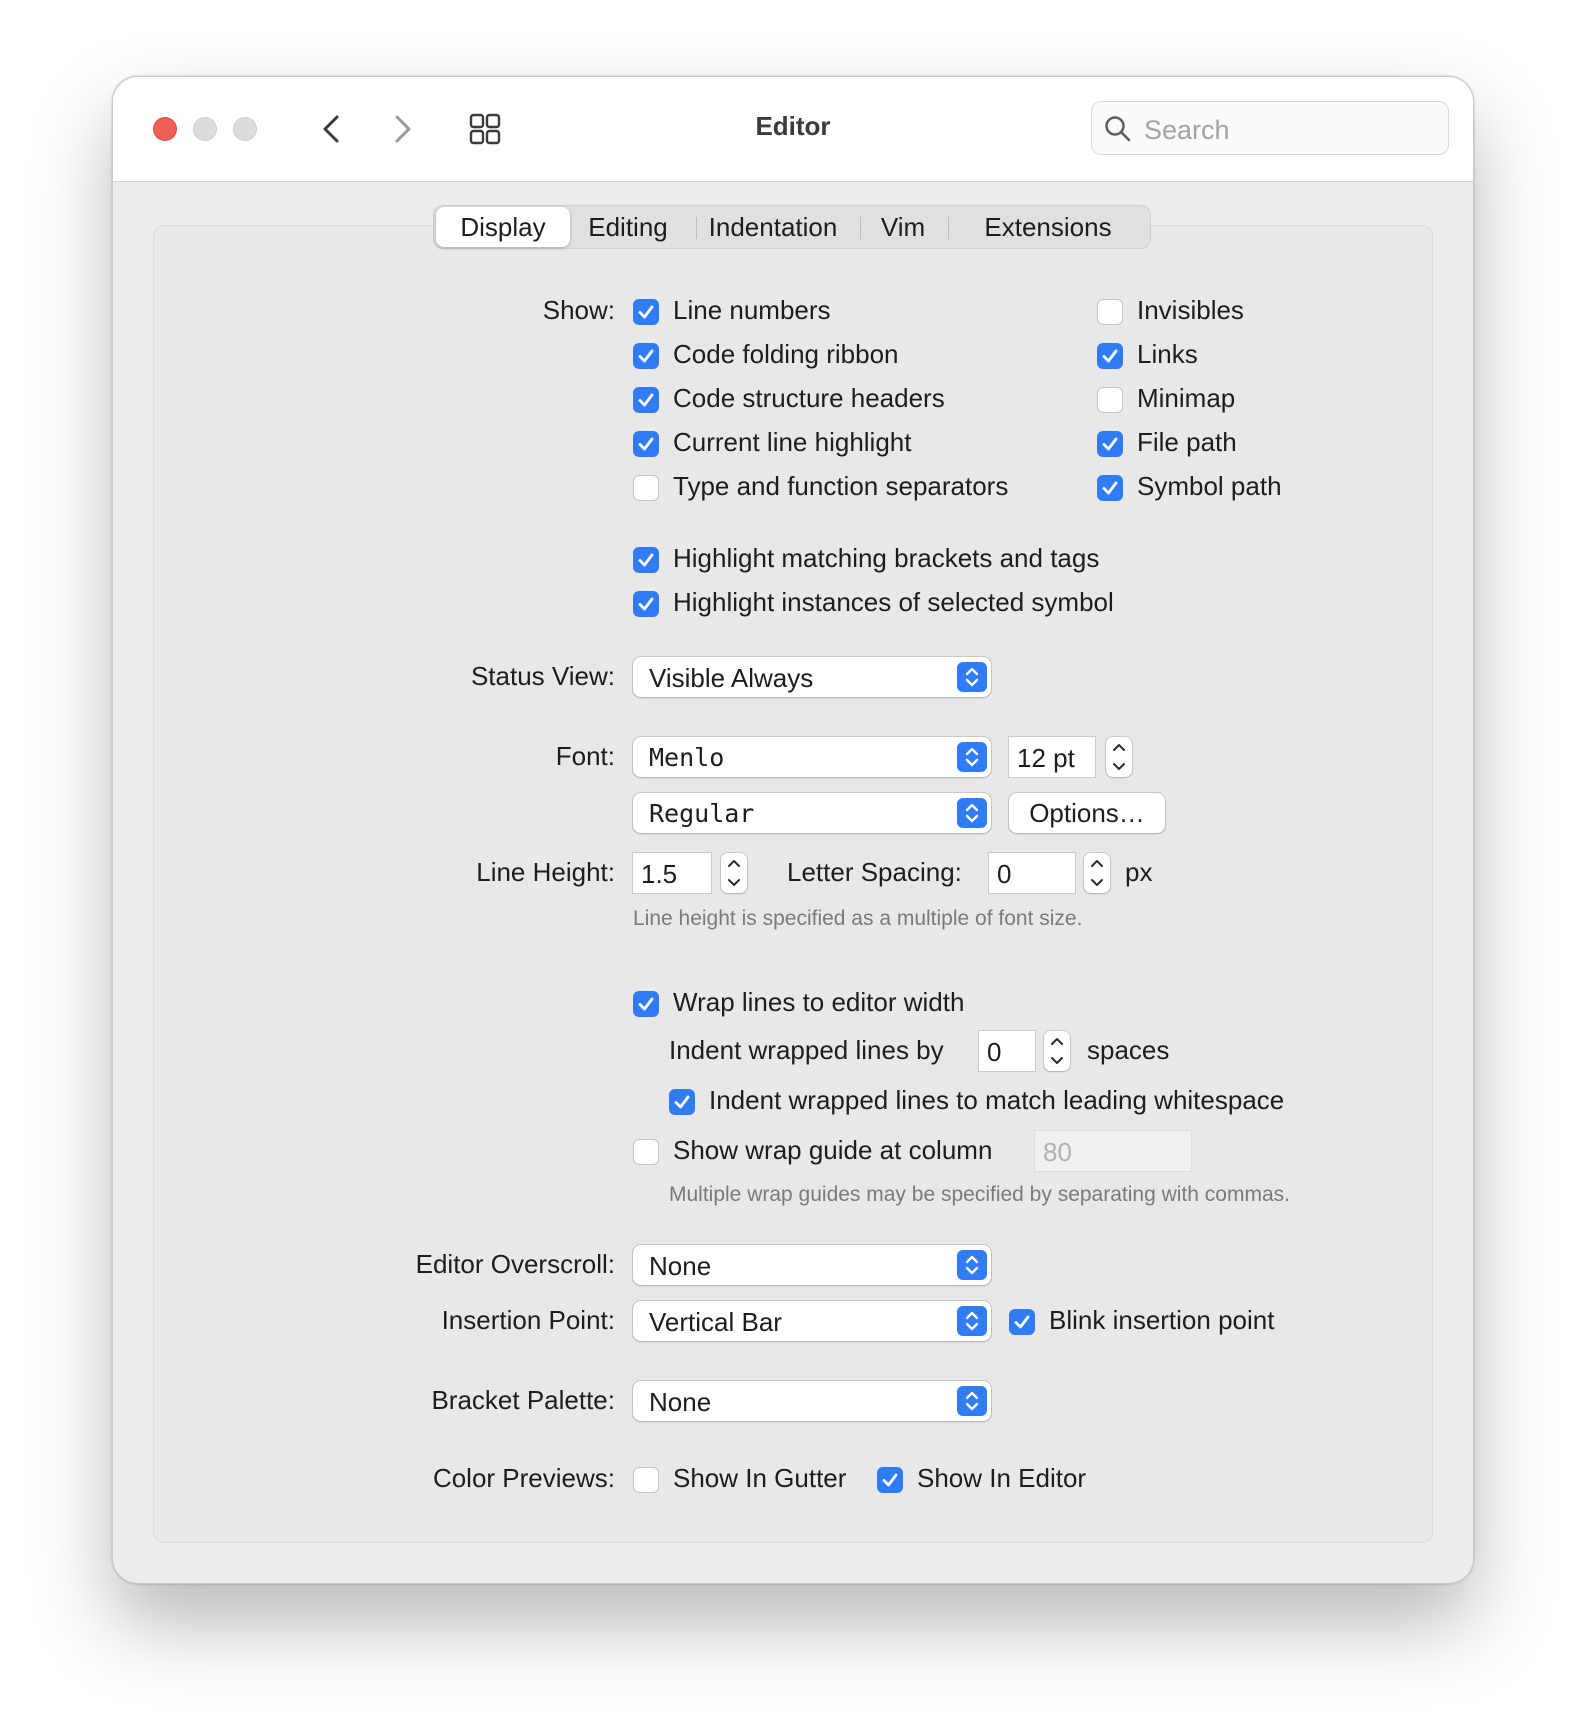 The height and width of the screenshot is (1730, 1584). What do you see at coordinates (515, 1264) in the screenshot?
I see `editor-overscroll-label: Editor Overscroll:` at bounding box center [515, 1264].